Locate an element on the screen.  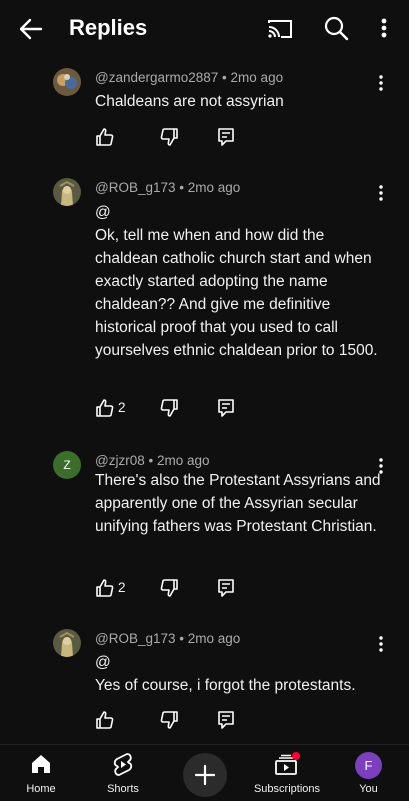
nav-home-label: Home is located at coordinates (41, 789).